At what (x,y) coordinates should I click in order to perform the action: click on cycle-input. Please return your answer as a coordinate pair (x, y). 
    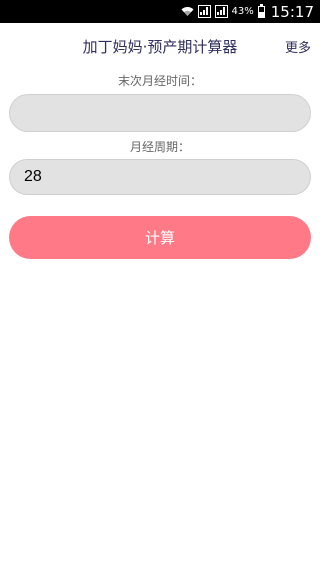
    Looking at the image, I should click on (160, 177).